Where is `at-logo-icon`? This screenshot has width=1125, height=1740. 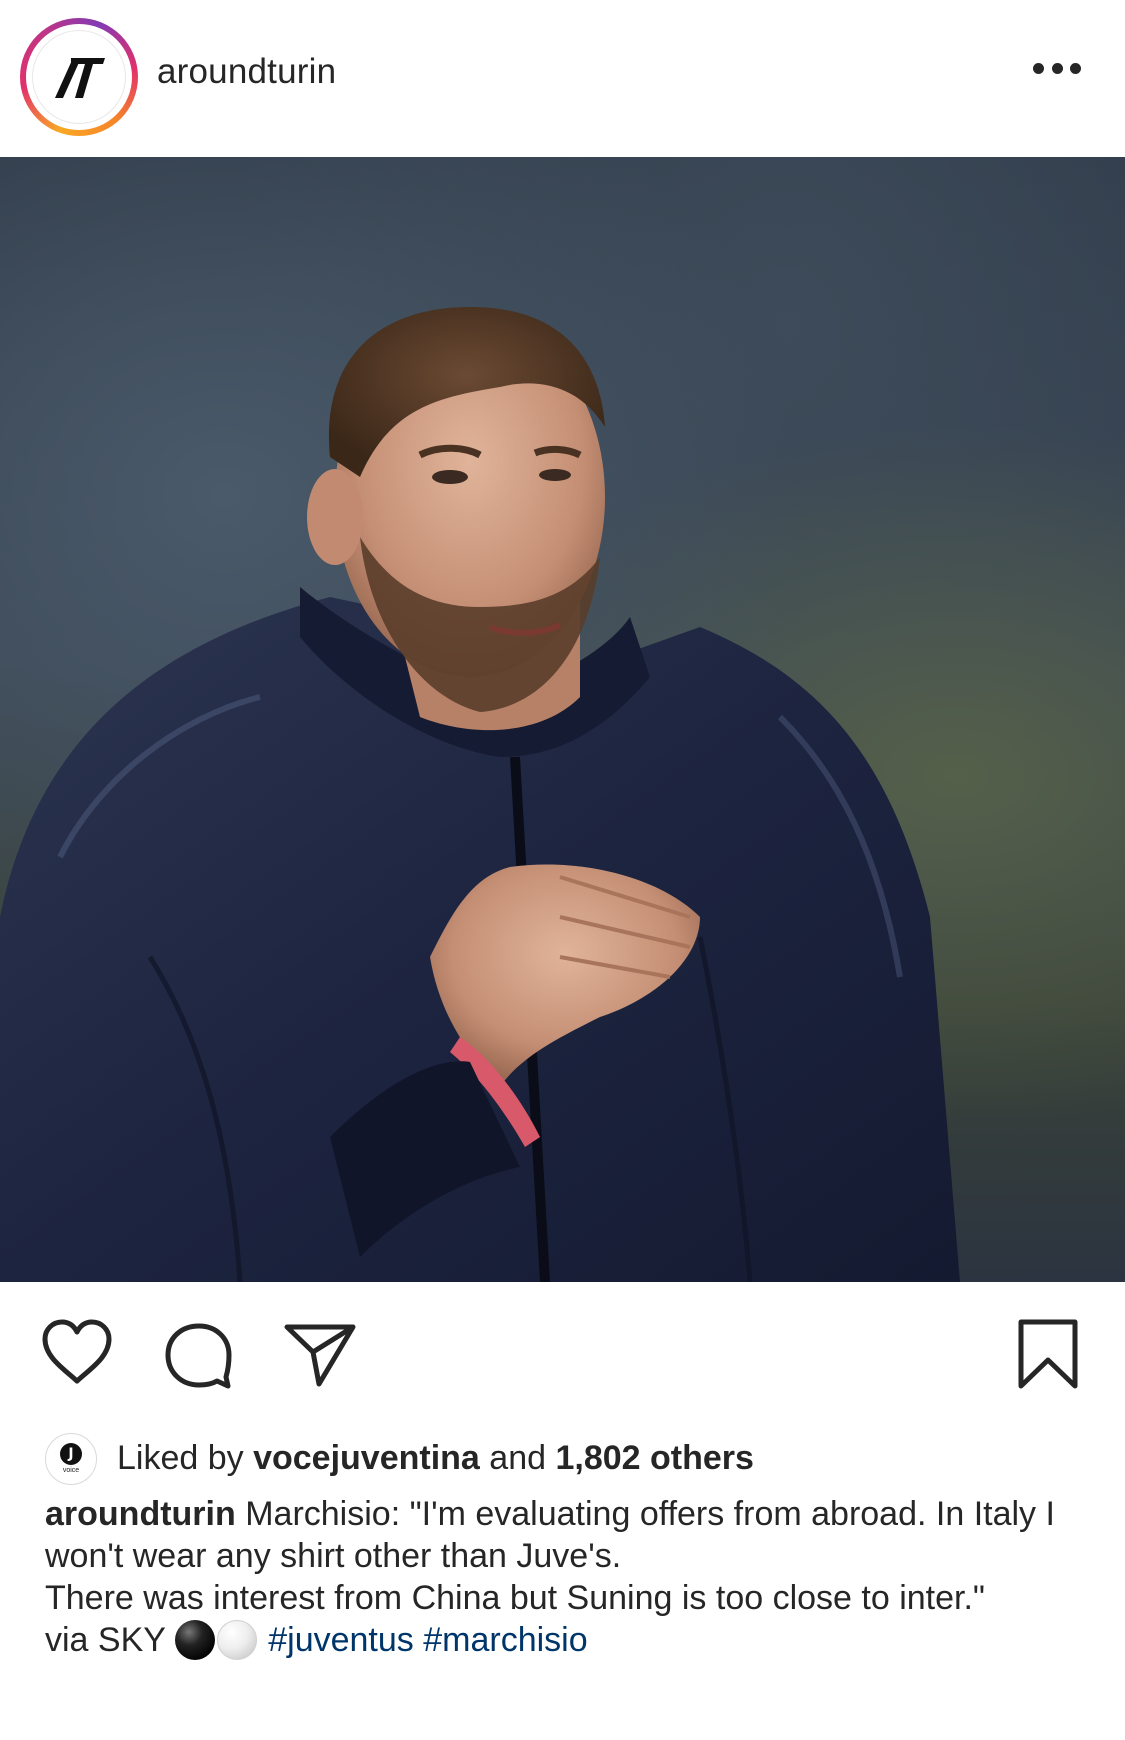 at-logo-icon is located at coordinates (79, 77).